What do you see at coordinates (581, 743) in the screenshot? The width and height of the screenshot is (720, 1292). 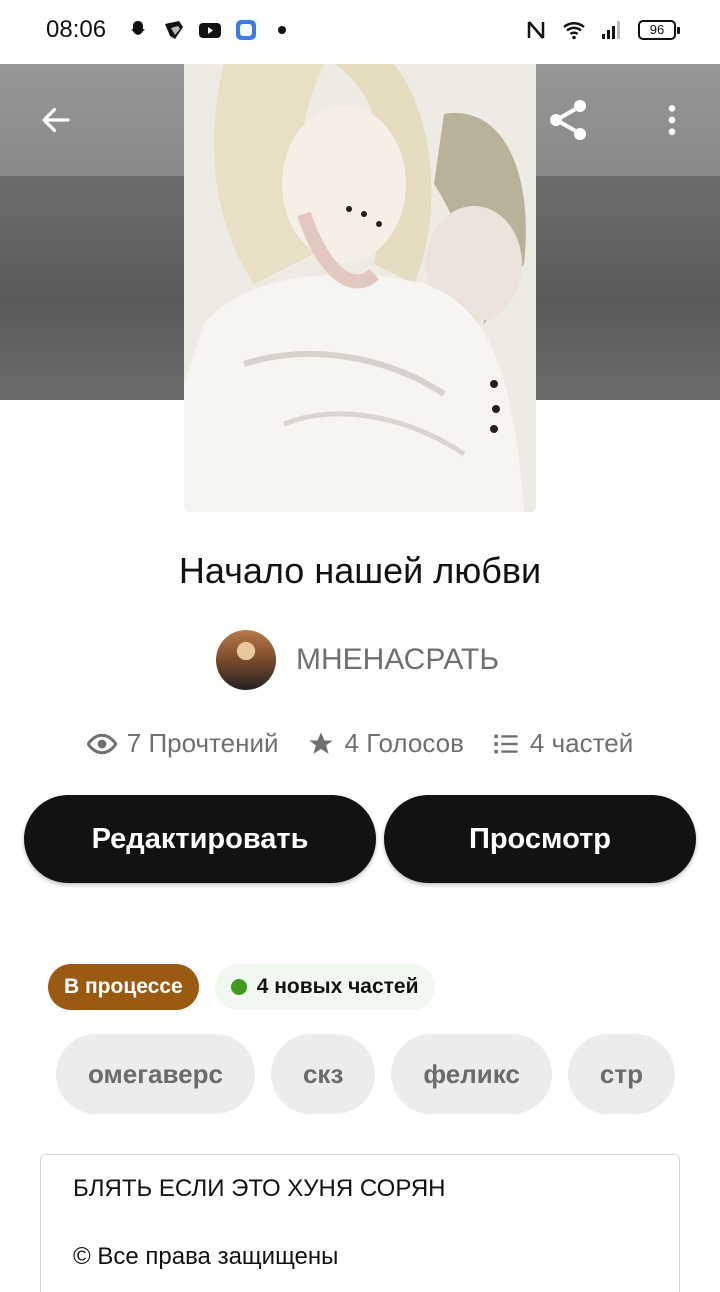 I see `parts-count: 4 частей` at bounding box center [581, 743].